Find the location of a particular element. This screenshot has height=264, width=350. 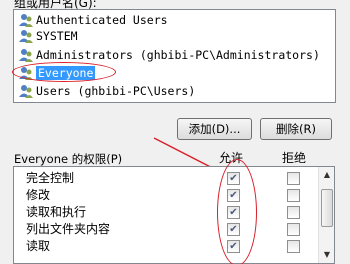

permission-row-full-control: 完全控制 is located at coordinates (50, 178).